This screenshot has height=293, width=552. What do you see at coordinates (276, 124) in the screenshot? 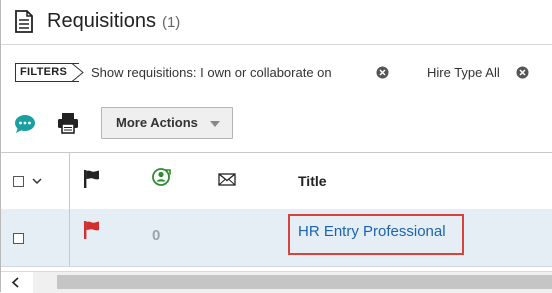
I see `toolbar: More Actions` at bounding box center [276, 124].